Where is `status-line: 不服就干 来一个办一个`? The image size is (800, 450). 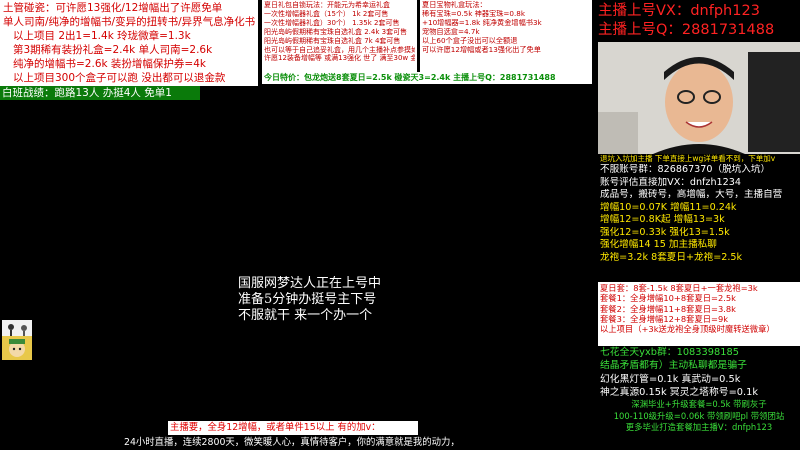
status-line: 不服就干 来一个办一个 is located at coordinates (305, 315).